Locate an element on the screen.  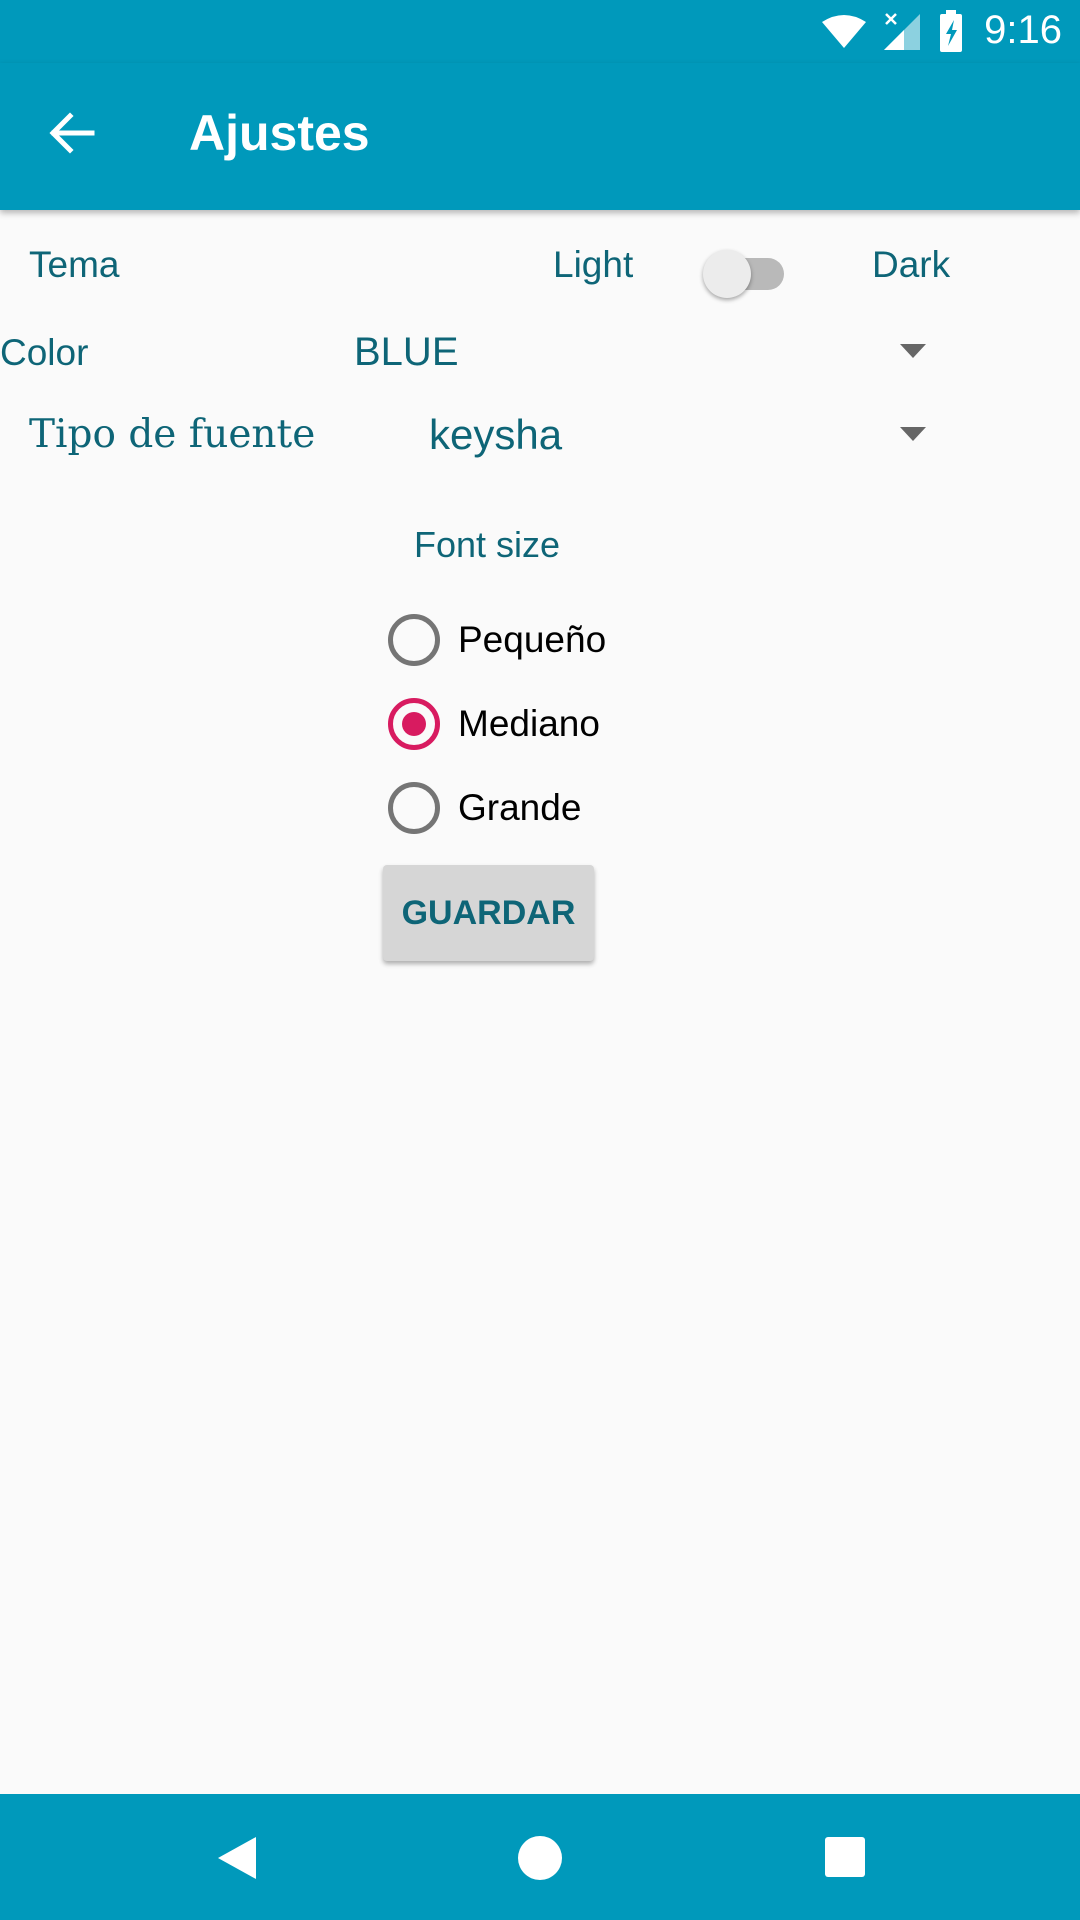
radio-option-small: Pequeño is located at coordinates (497, 640).